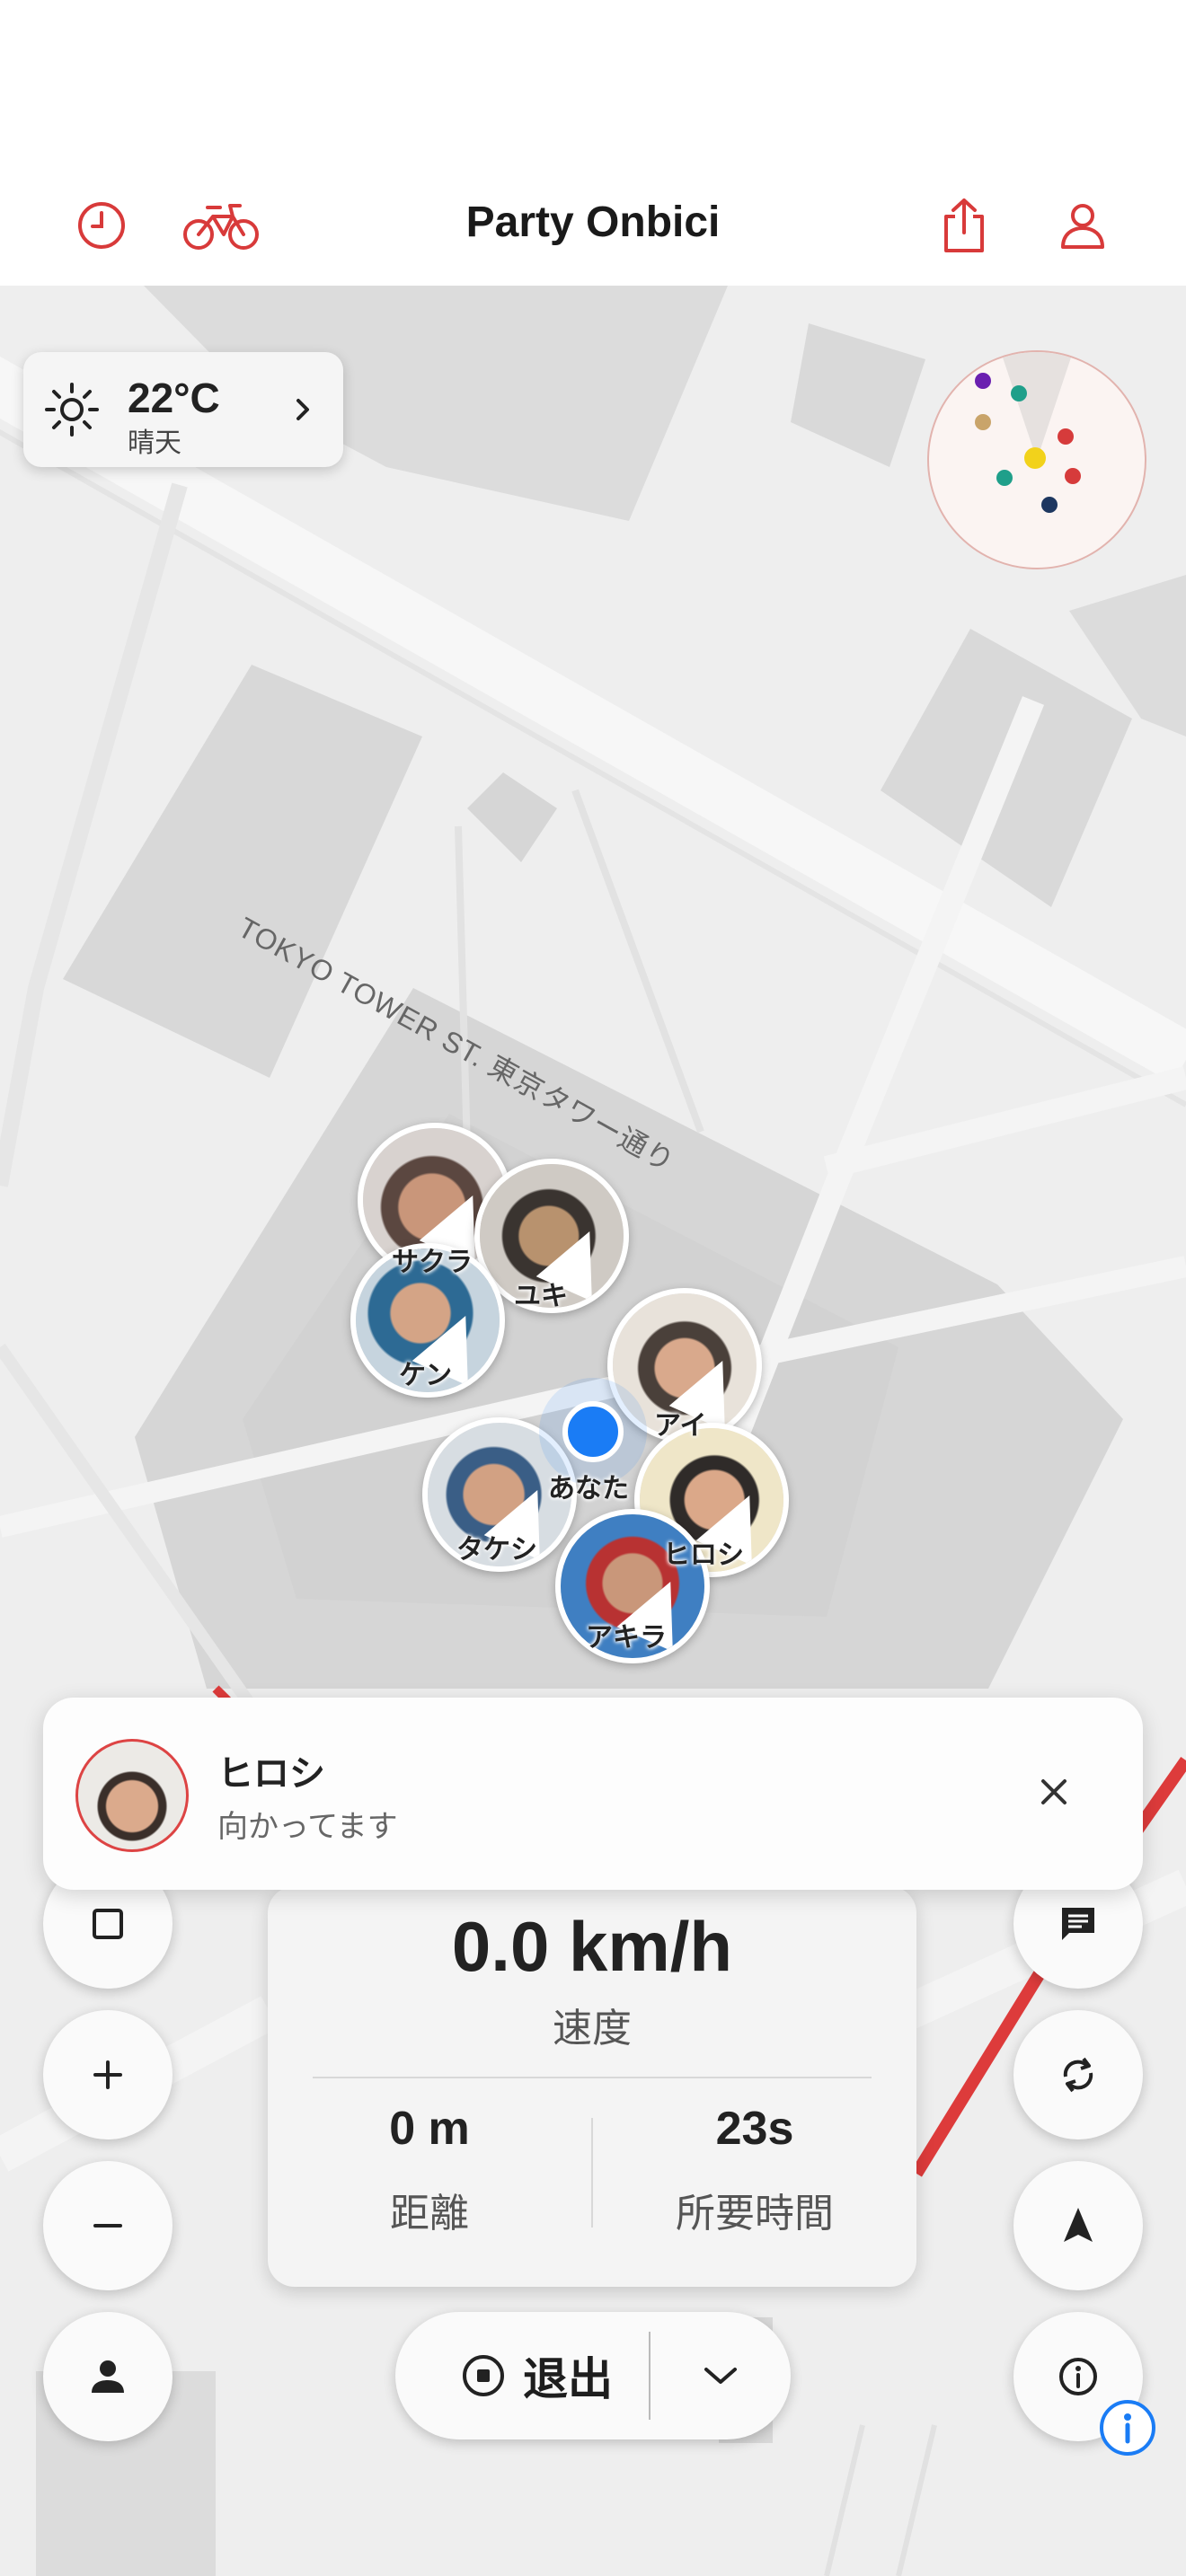 Image resolution: width=1186 pixels, height=2576 pixels. What do you see at coordinates (426, 1375) in the screenshot?
I see `rider-label: ケン` at bounding box center [426, 1375].